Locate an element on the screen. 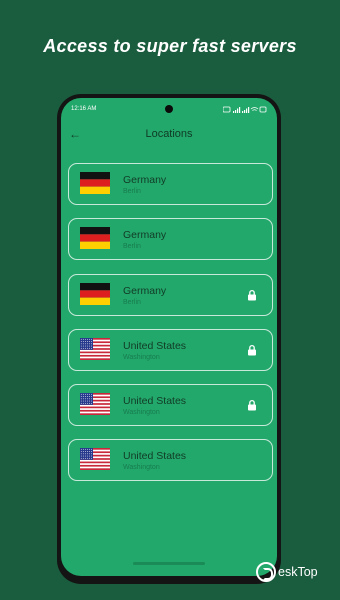  status-icons is located at coordinates (244, 110).